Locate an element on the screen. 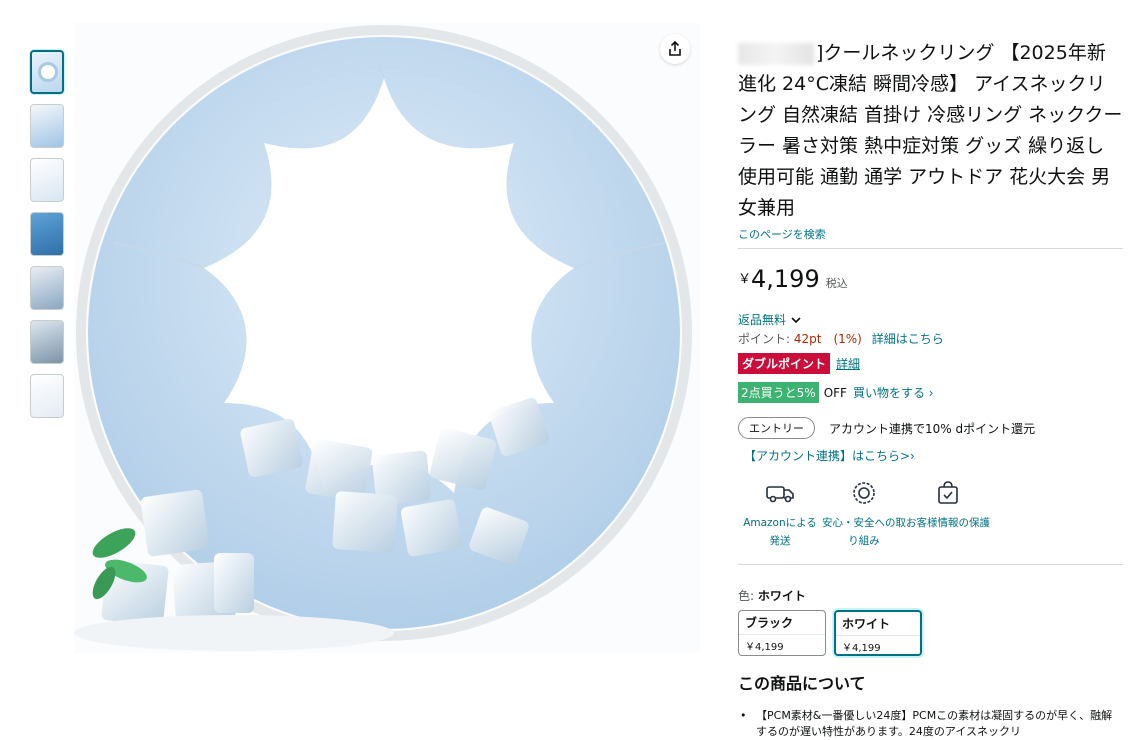  search-page-link: このページを検索 is located at coordinates (930, 234).